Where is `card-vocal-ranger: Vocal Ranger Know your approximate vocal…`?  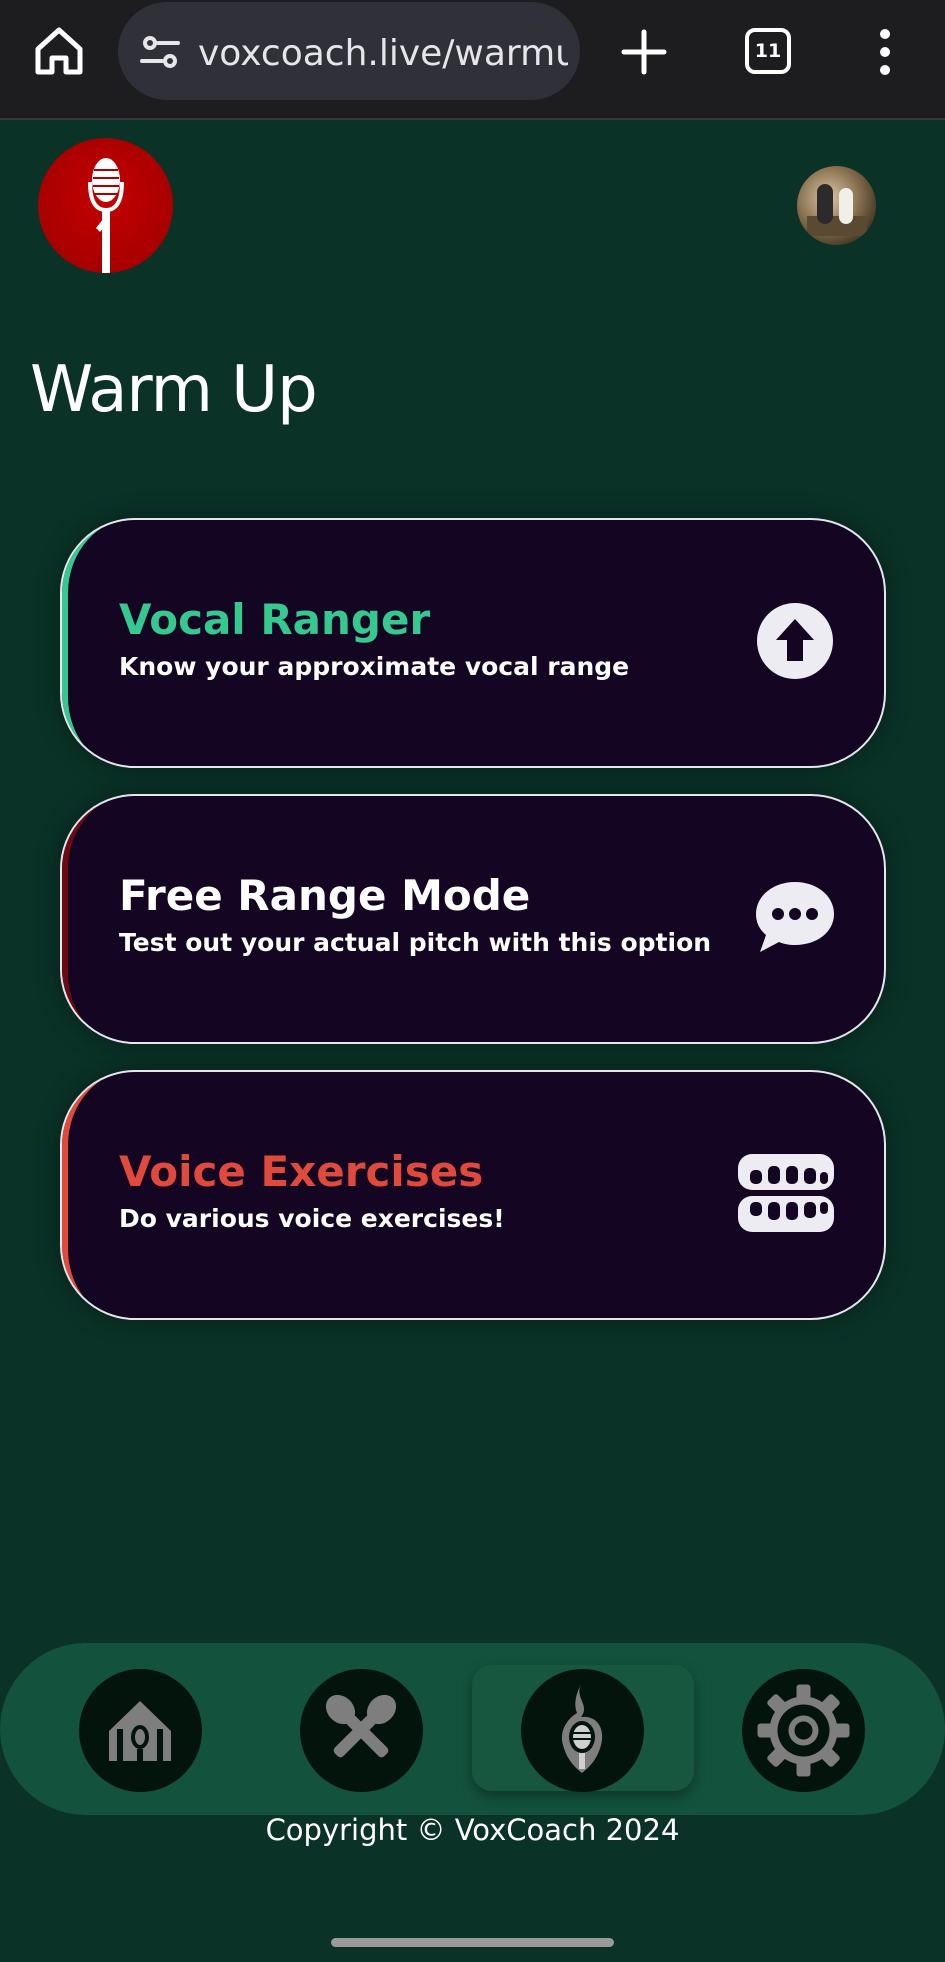 card-vocal-ranger: Vocal Ranger Know your approximate vocal… is located at coordinates (473, 643).